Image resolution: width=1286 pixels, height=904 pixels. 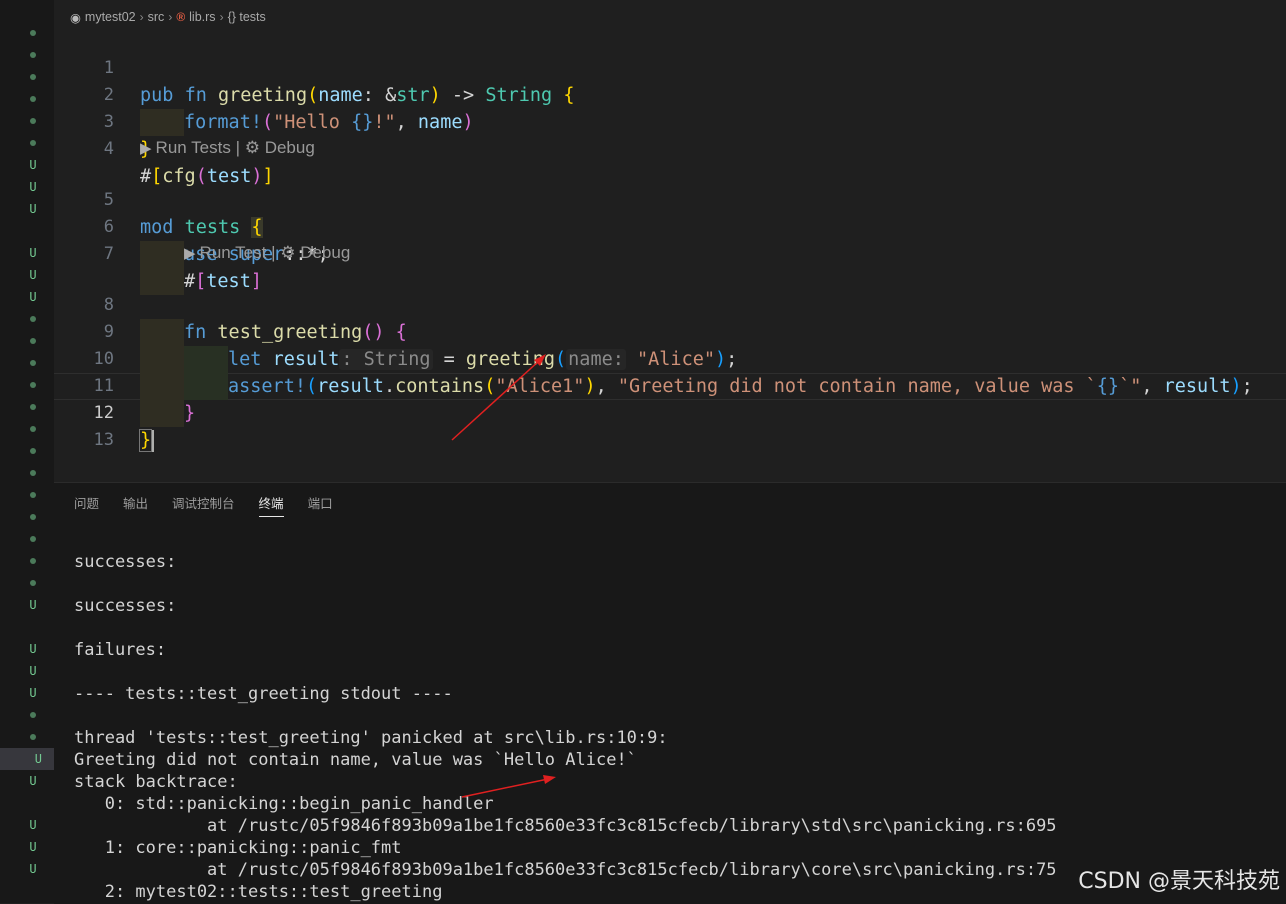 What do you see at coordinates (503, 576) in the screenshot?
I see `annotation-arrows` at bounding box center [503, 576].